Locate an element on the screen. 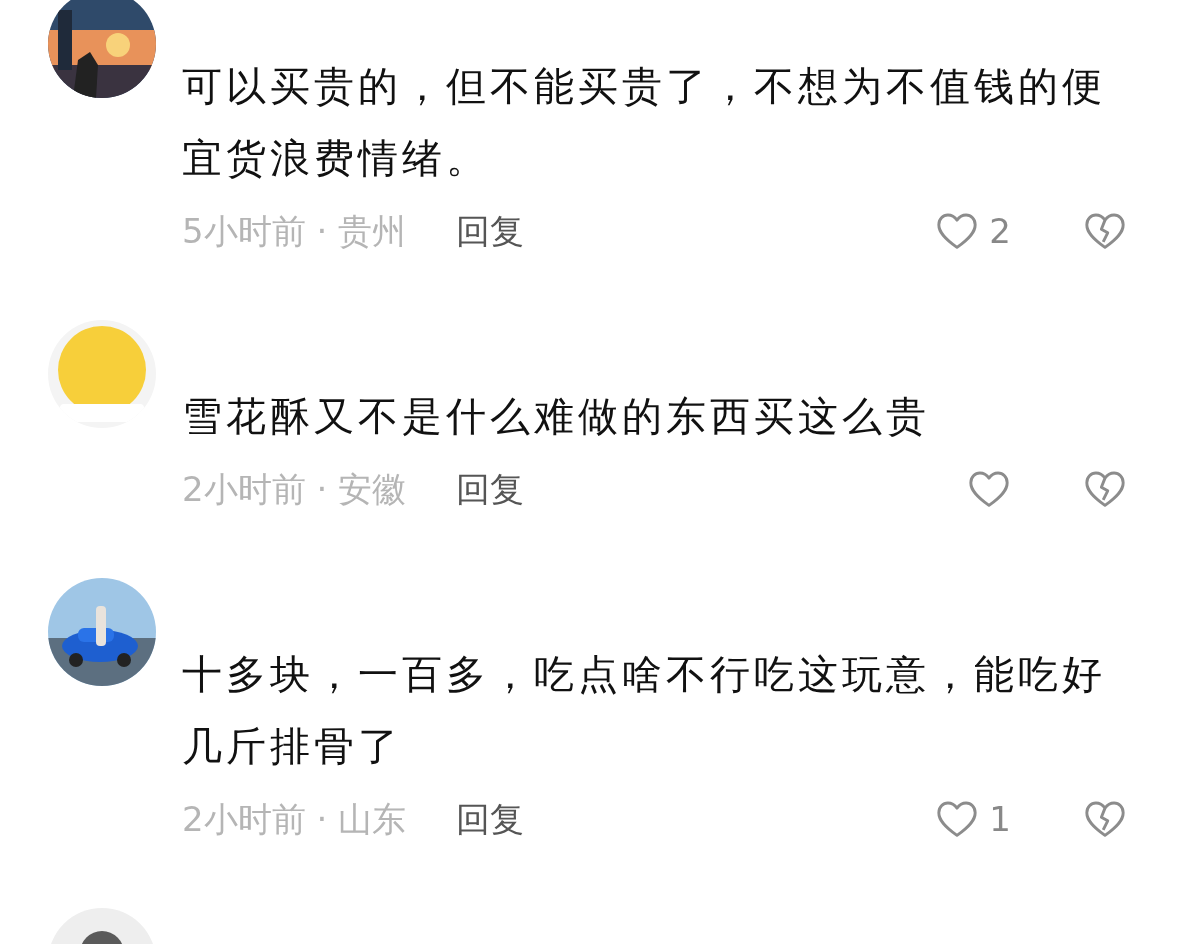 The width and height of the screenshot is (1179, 944). comment-time-location: 2小时前 · 山东 is located at coordinates (294, 819).